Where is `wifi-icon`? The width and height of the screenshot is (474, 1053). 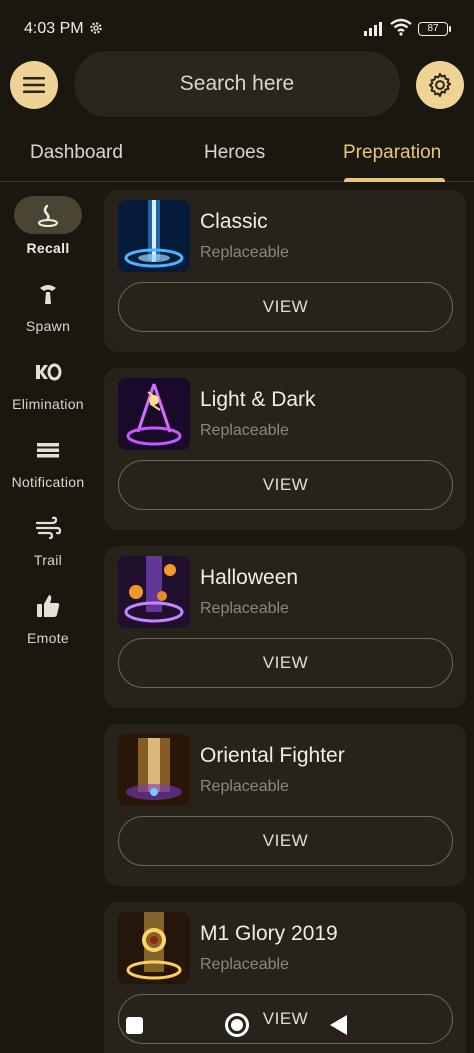 wifi-icon is located at coordinates (401, 27).